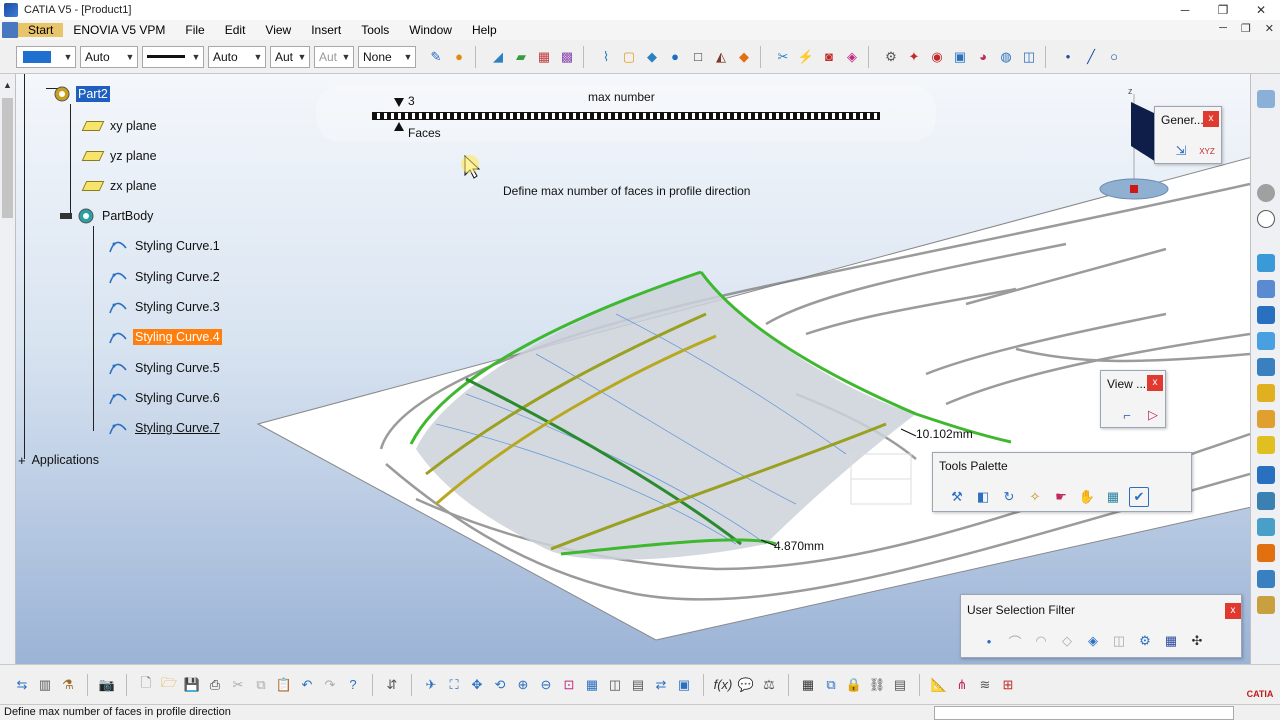 The height and width of the screenshot is (720, 1280). I want to click on table-icon: ▦, so click(808, 685).